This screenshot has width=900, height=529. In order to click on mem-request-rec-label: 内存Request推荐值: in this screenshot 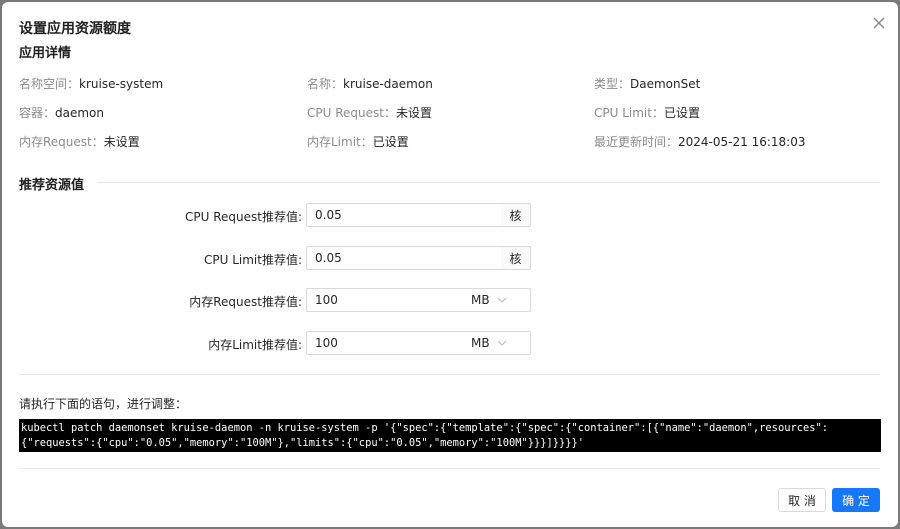, I will do `click(245, 302)`.